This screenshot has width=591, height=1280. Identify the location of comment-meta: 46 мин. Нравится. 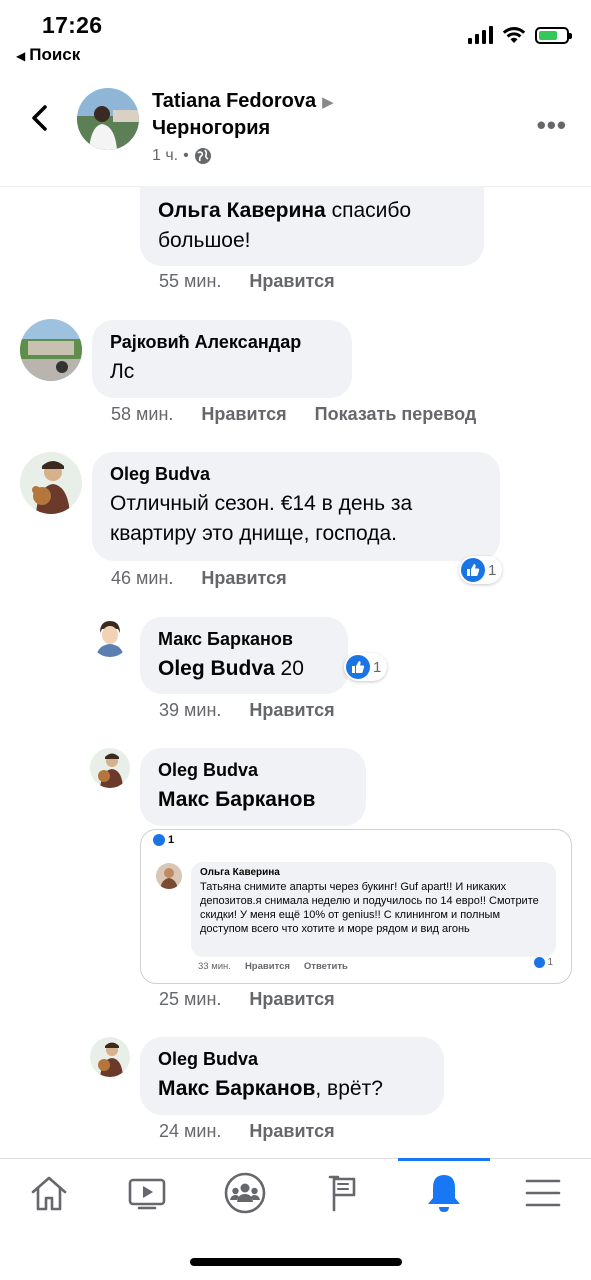
(199, 578).